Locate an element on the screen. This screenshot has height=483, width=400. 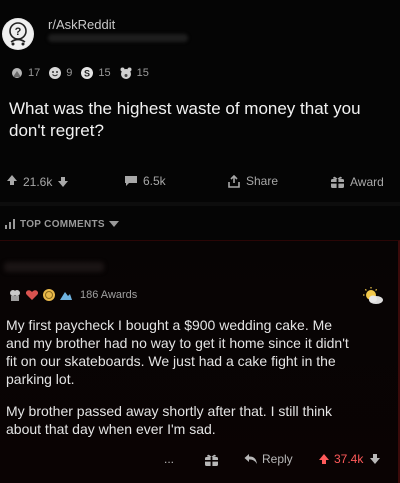
comment-award-button is located at coordinates (213, 459).